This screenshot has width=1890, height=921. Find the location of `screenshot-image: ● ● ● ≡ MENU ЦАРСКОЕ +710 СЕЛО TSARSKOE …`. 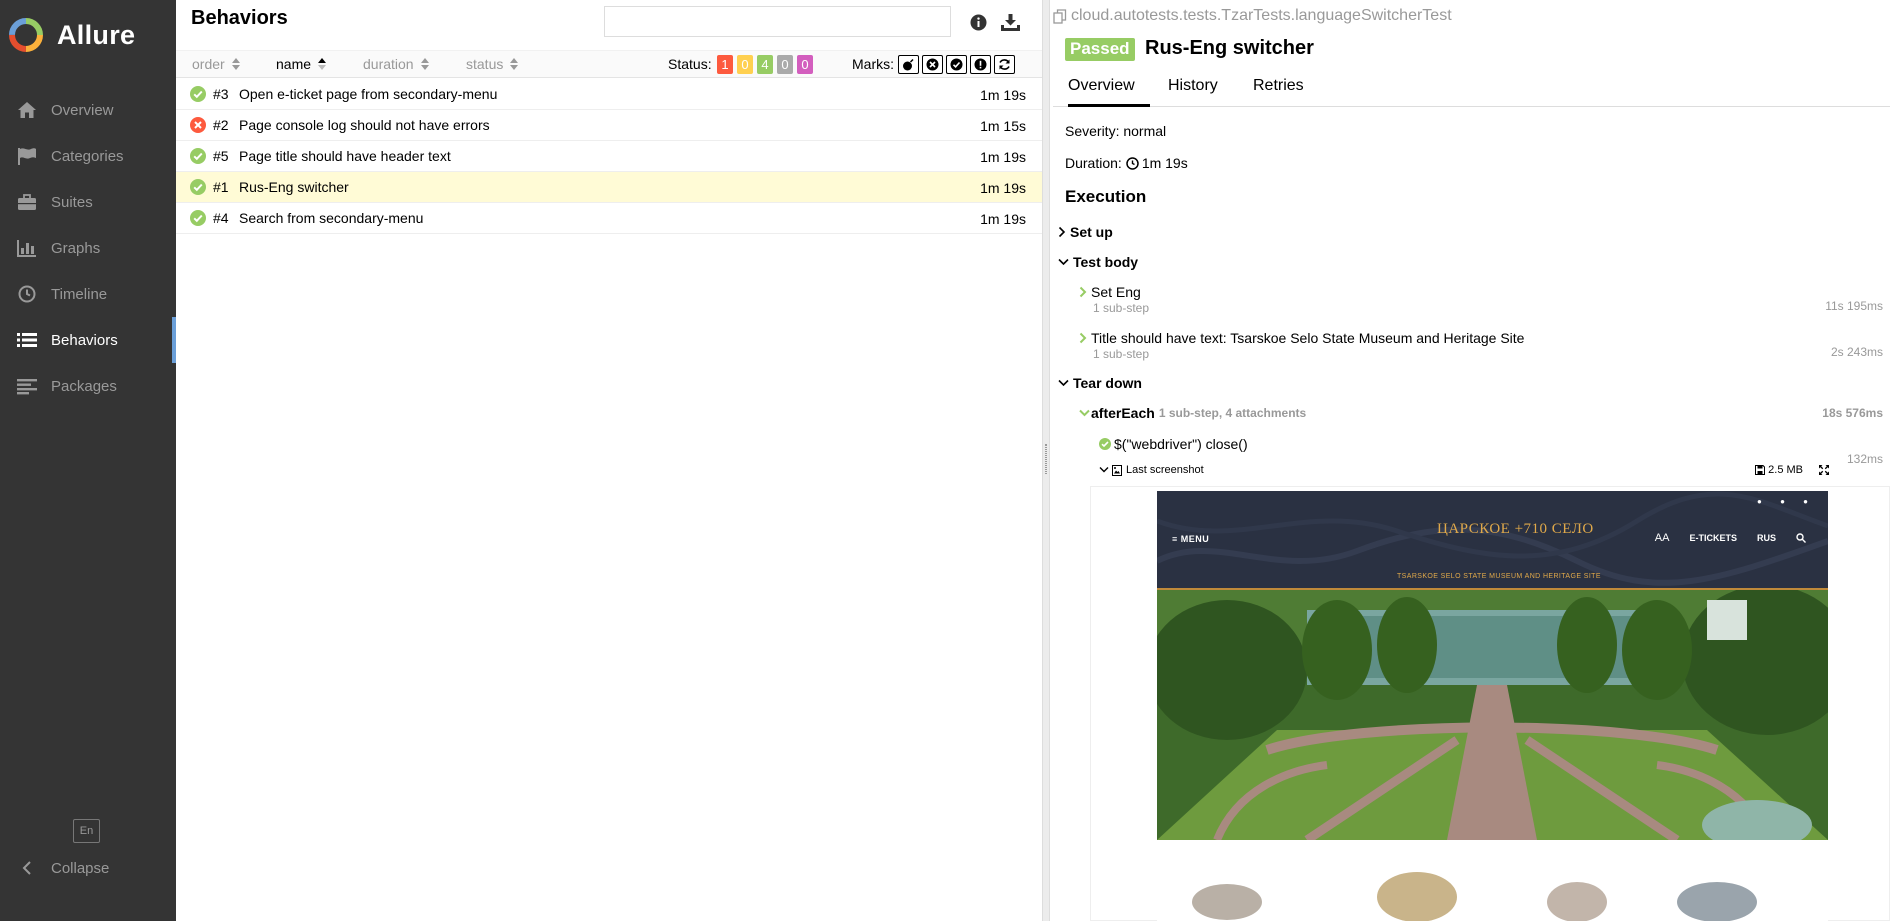

screenshot-image: ● ● ● ≡ MENU ЦАРСКОЕ +710 СЕЛО TSARSKOE … is located at coordinates (1492, 665).